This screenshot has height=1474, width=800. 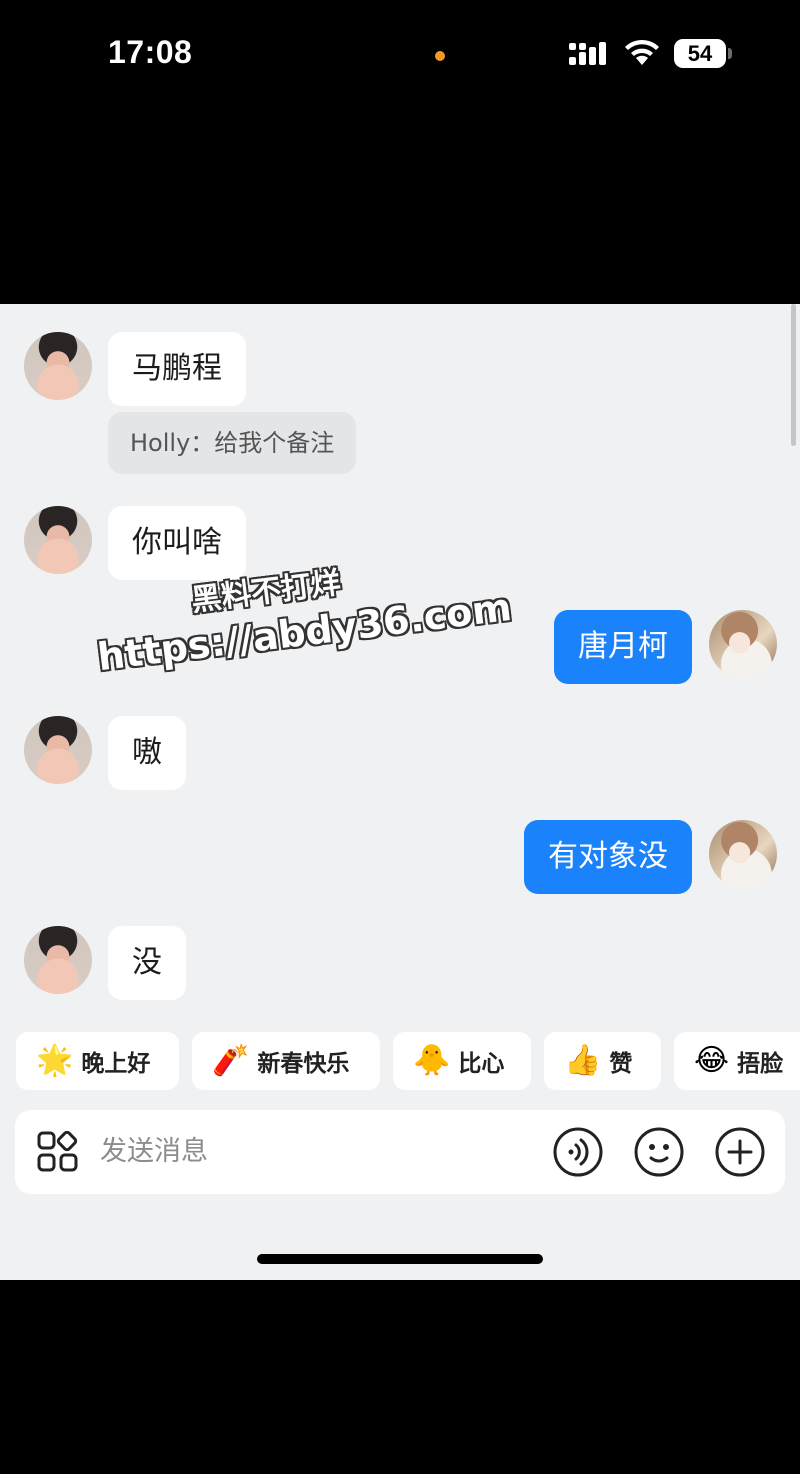 What do you see at coordinates (177, 369) in the screenshot?
I see `message-bubble-incoming: 马鹏程` at bounding box center [177, 369].